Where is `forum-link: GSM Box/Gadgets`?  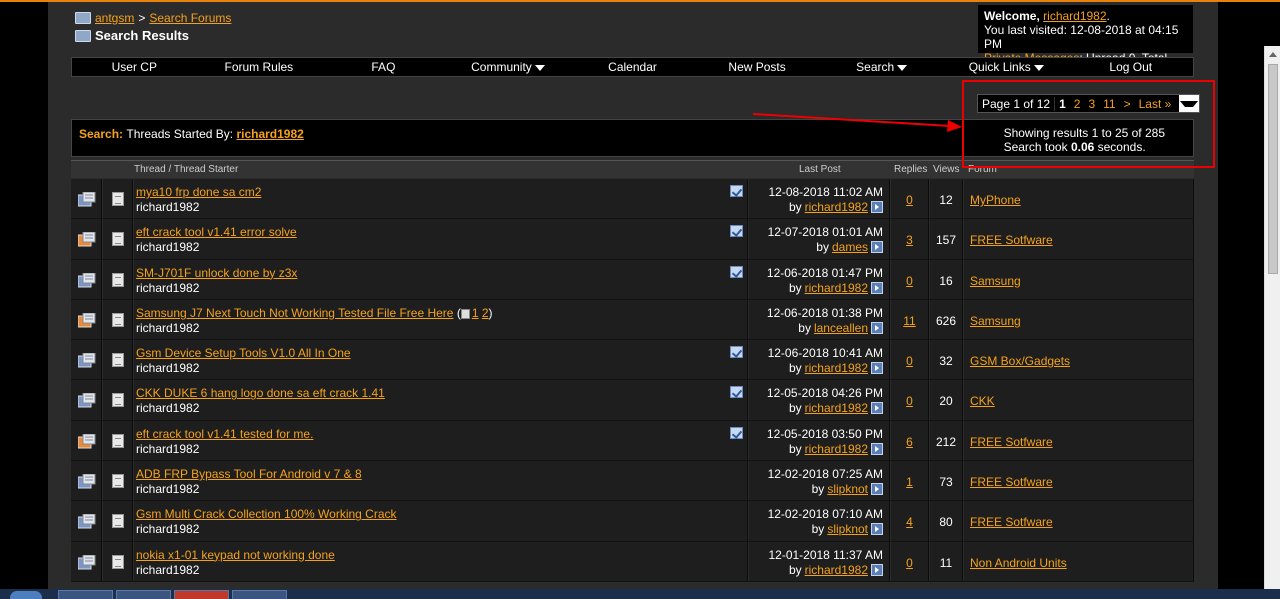
forum-link: GSM Box/Gadgets is located at coordinates (1020, 361).